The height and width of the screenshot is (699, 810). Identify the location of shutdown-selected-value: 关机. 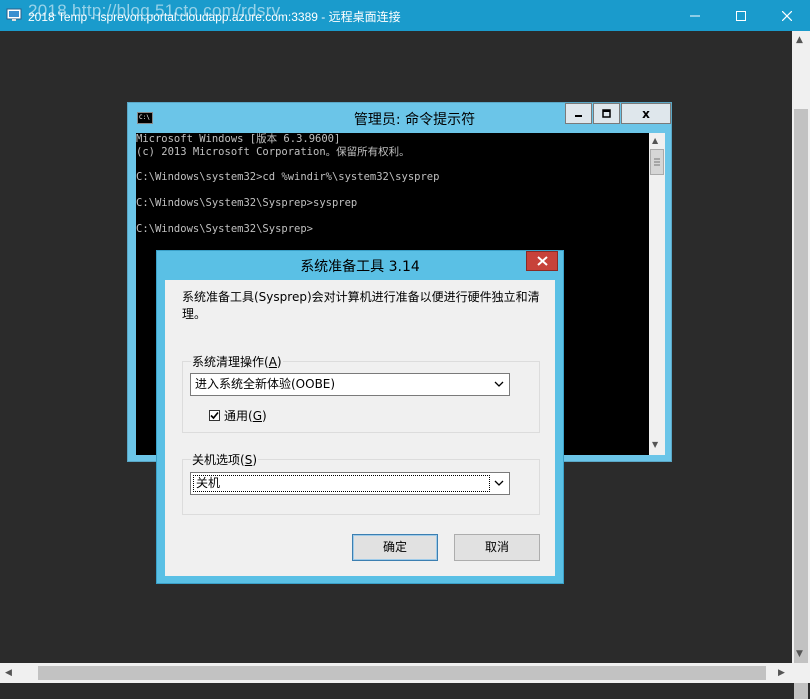
(341, 483).